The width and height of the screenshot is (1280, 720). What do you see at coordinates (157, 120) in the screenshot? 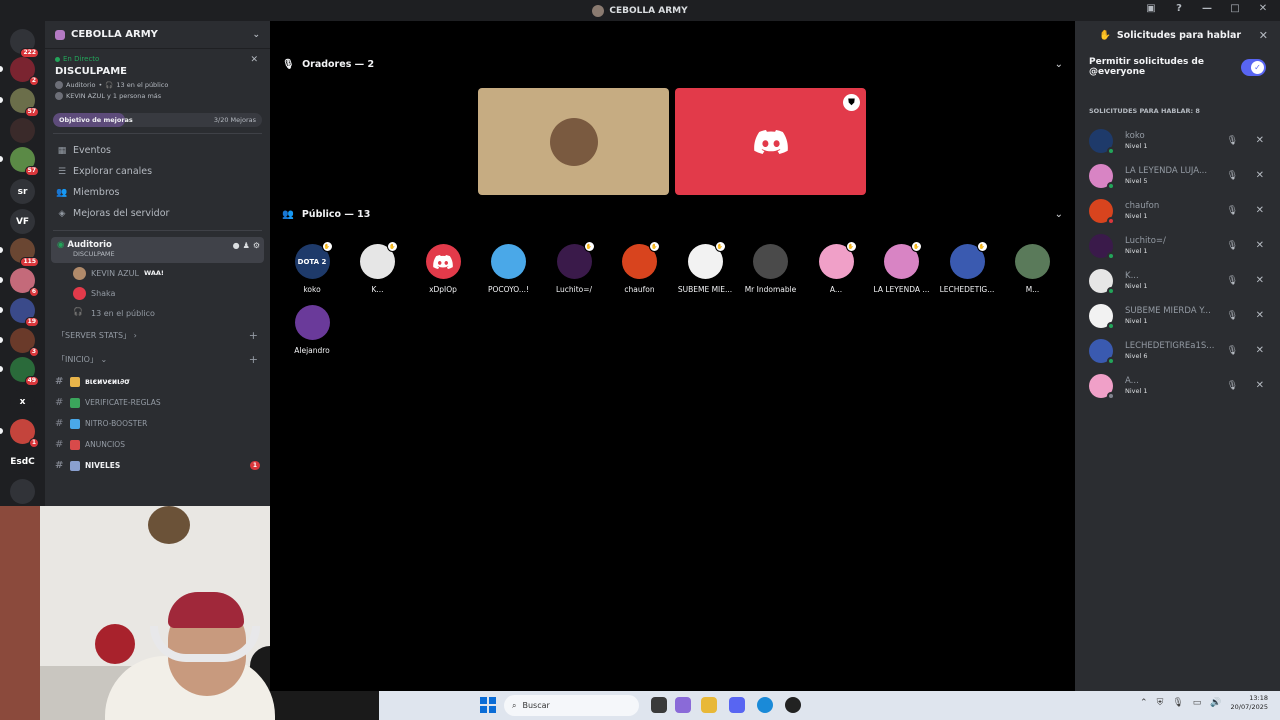
I see `boost-goal-bar: Objetivo de mejoras 3/20 Mejoras` at bounding box center [157, 120].